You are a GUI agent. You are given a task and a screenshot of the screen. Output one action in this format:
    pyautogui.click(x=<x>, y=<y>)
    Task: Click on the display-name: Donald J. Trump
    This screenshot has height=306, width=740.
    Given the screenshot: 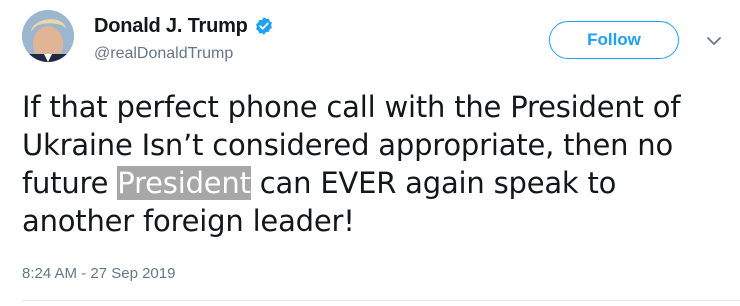 What is the action you would take?
    pyautogui.click(x=171, y=26)
    